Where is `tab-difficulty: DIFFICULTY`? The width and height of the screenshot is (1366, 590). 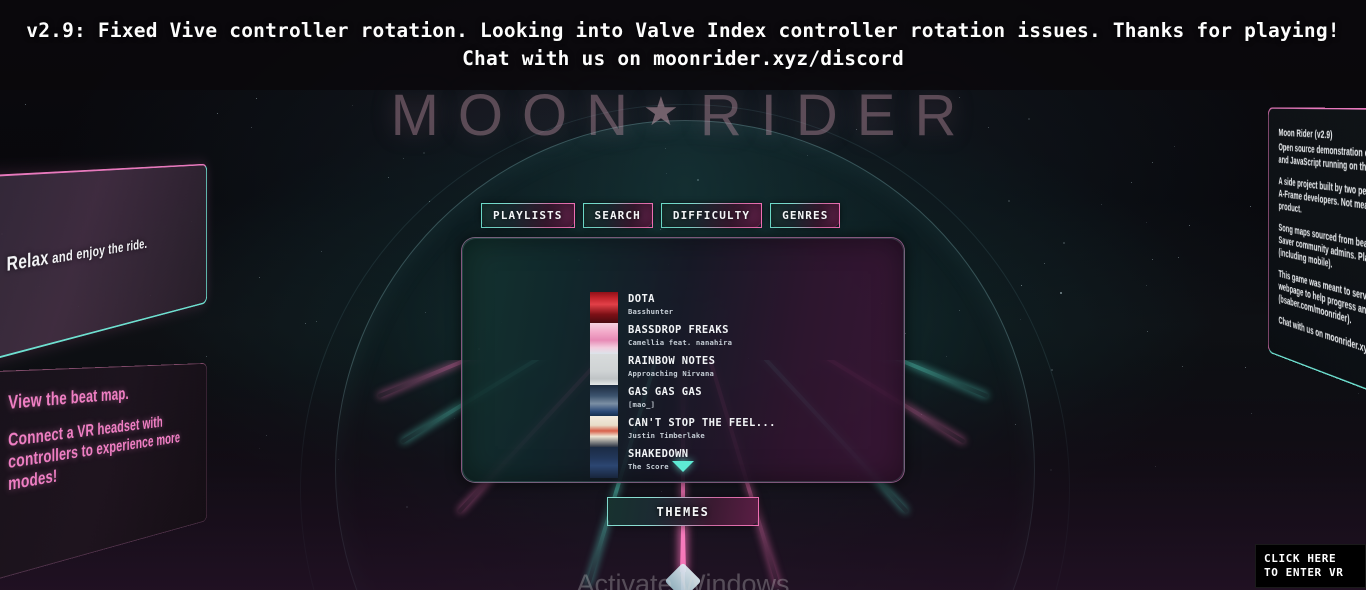
tab-difficulty: DIFFICULTY is located at coordinates (711, 215).